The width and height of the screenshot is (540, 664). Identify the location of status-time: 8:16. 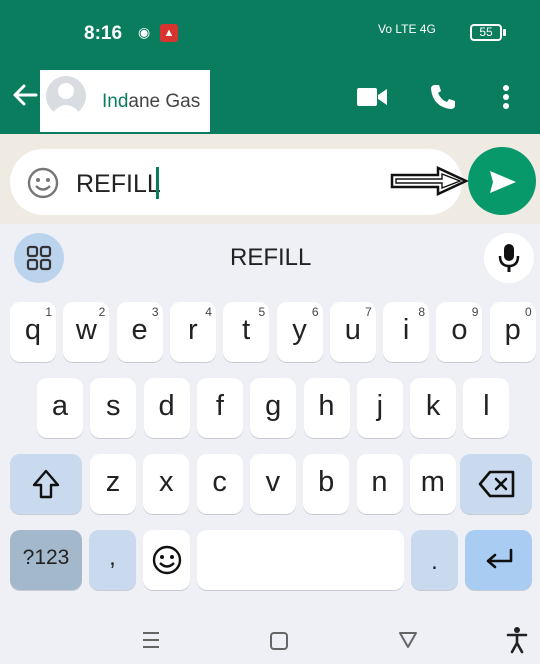
(103, 33).